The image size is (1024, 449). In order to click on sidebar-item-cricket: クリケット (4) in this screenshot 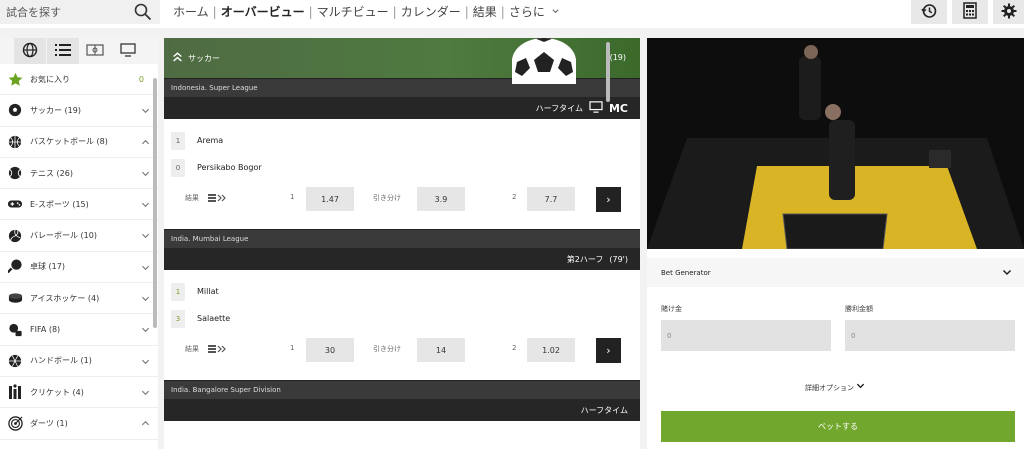, I will do `click(79, 393)`.